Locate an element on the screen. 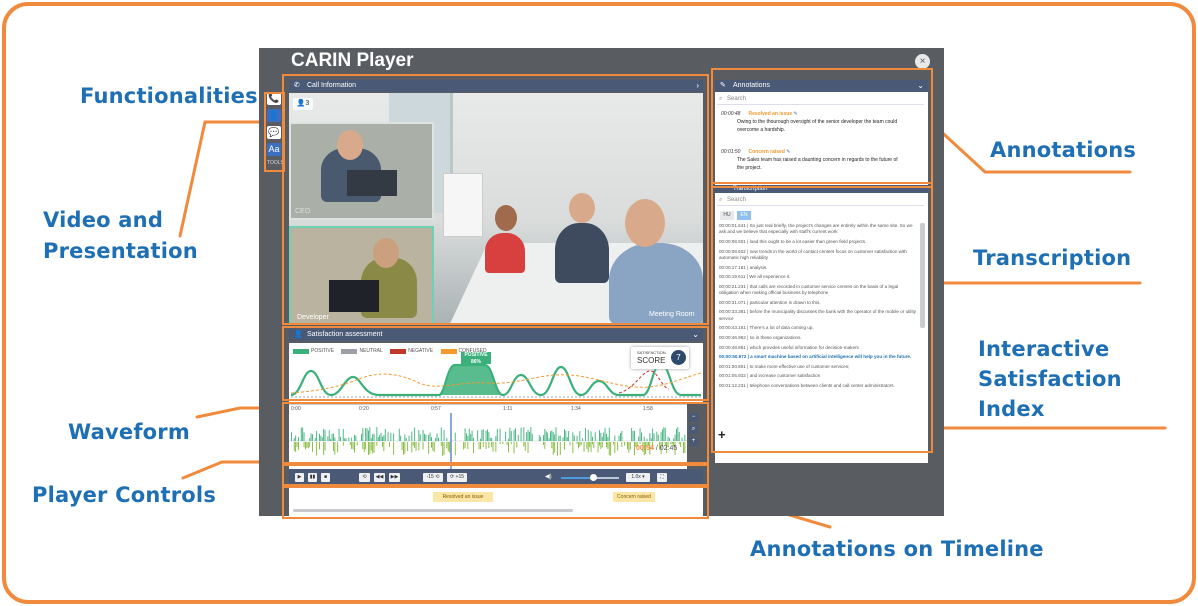  highlight-transcription is located at coordinates (822, 317).